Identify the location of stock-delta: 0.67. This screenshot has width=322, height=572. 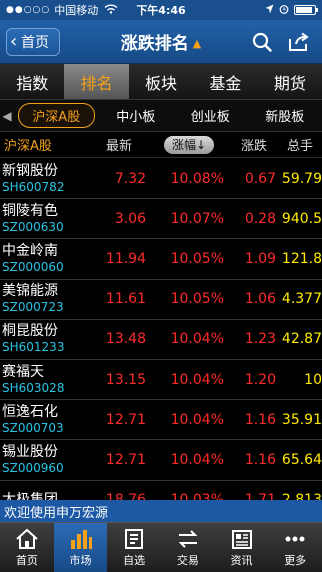
(260, 178).